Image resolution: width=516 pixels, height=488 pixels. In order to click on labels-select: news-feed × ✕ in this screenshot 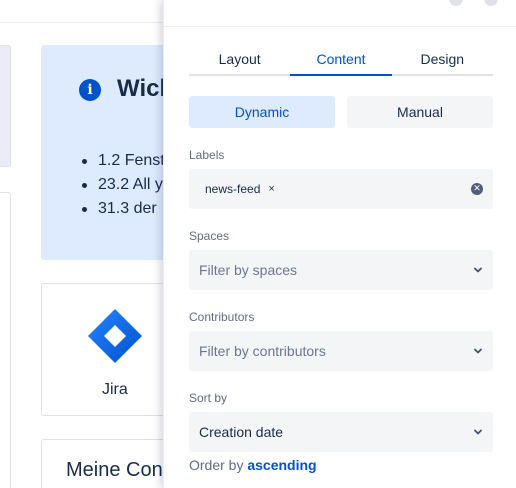, I will do `click(341, 189)`.